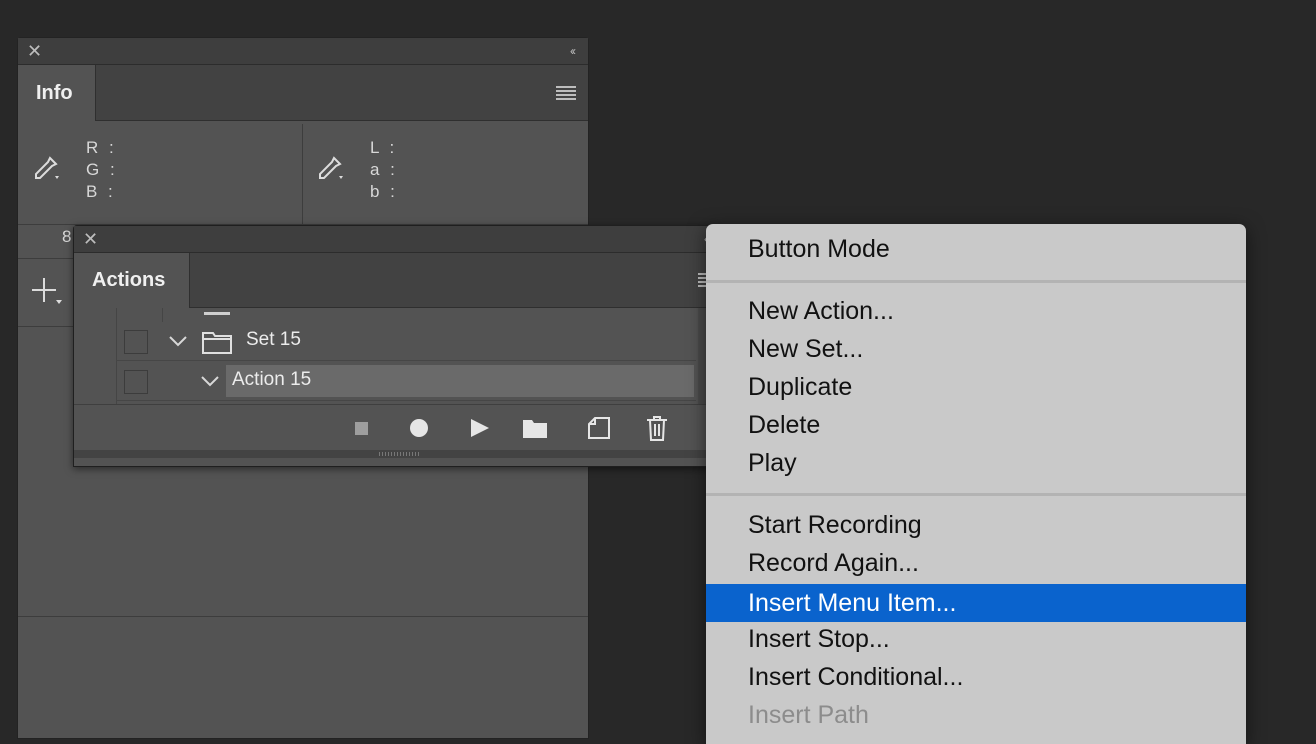  Describe the element at coordinates (384, 191) in the screenshot. I see `b-label: b :` at that location.